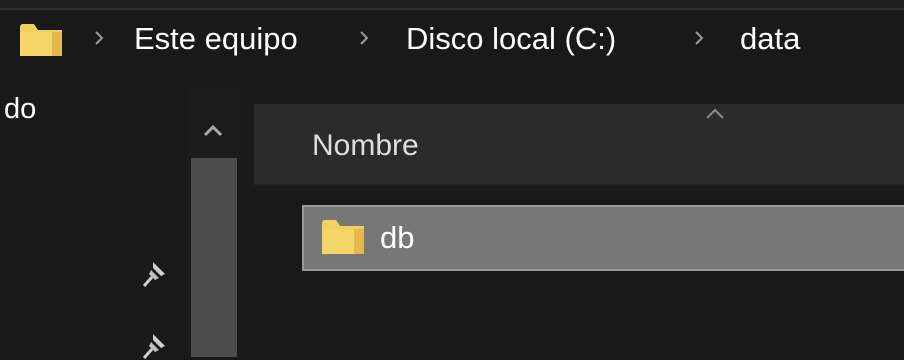  What do you see at coordinates (213, 130) in the screenshot?
I see `scroll-up-arrow-icon` at bounding box center [213, 130].